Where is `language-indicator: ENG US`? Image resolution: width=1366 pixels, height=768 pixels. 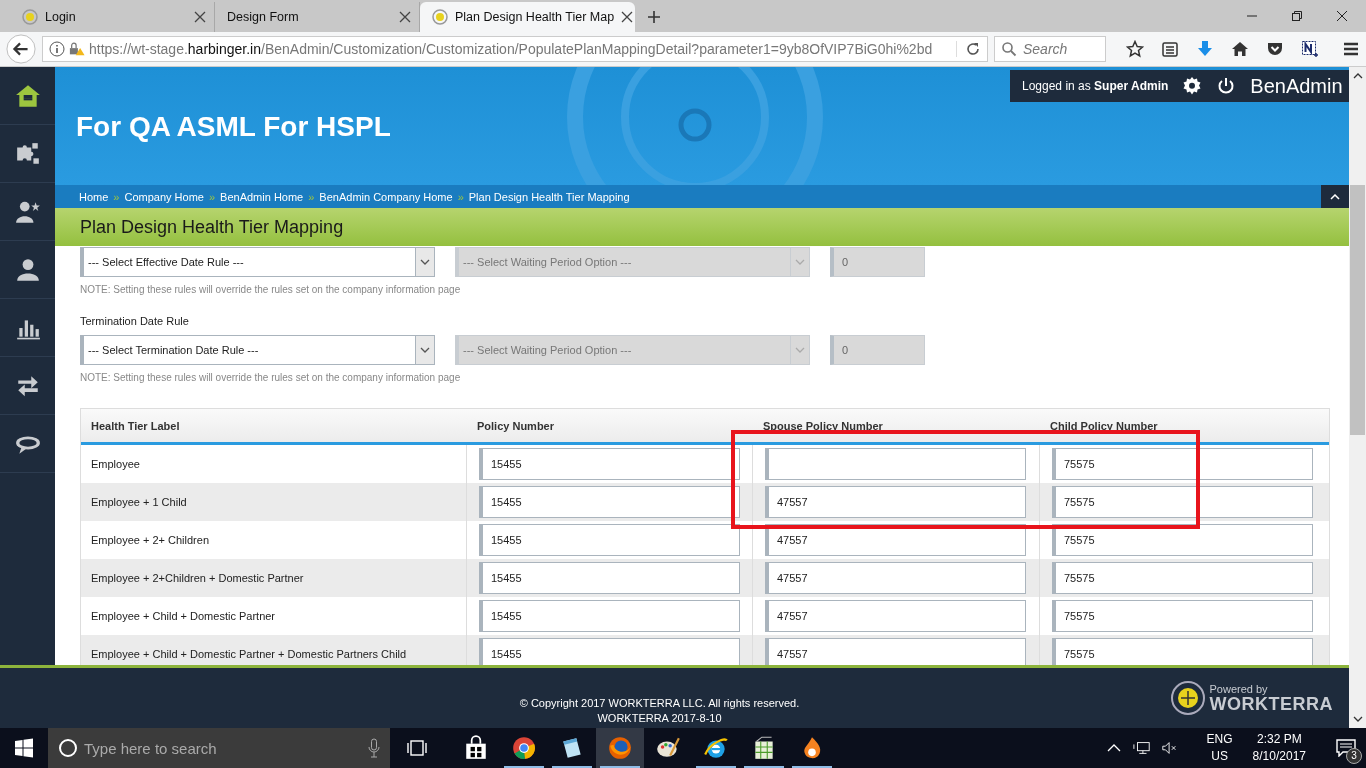 language-indicator: ENG US is located at coordinates (1219, 748).